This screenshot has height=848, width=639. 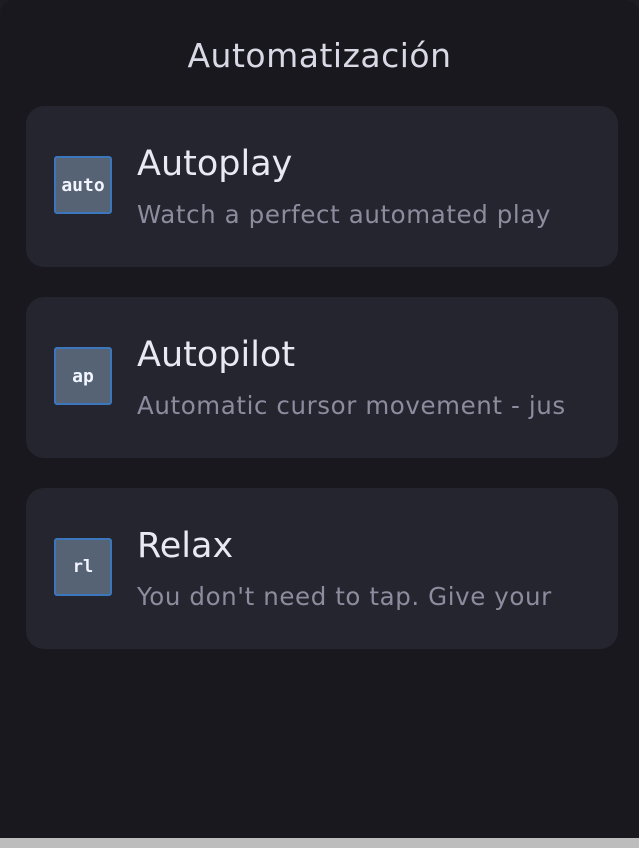 What do you see at coordinates (319, 843) in the screenshot?
I see `bottom-bar` at bounding box center [319, 843].